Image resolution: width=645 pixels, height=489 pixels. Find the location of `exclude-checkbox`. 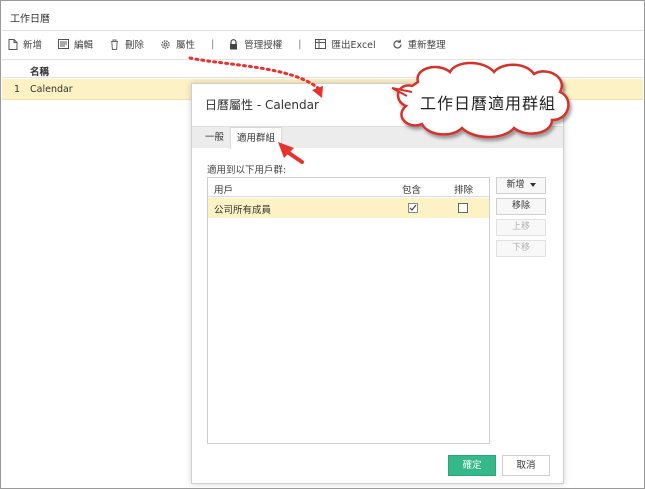

exclude-checkbox is located at coordinates (463, 208).